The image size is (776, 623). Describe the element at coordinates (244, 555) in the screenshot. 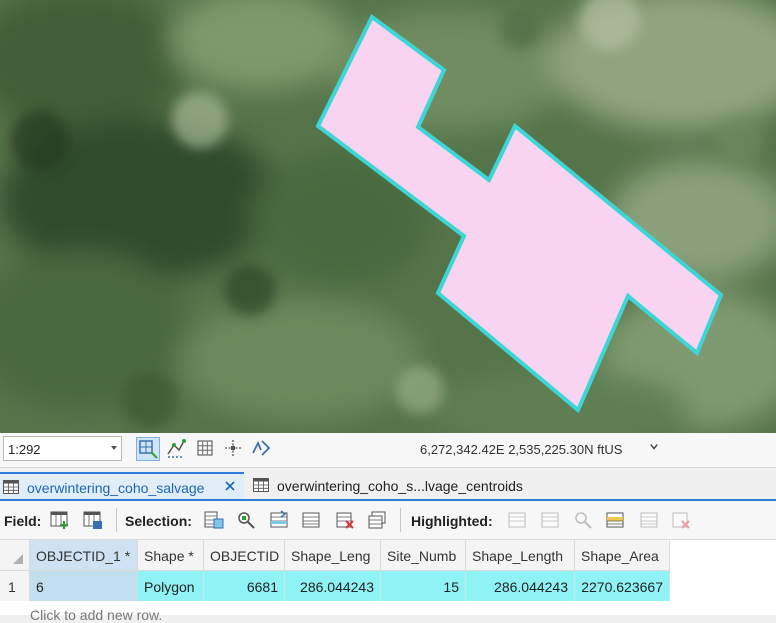

I see `column-header-objectid: OBJECTID` at that location.